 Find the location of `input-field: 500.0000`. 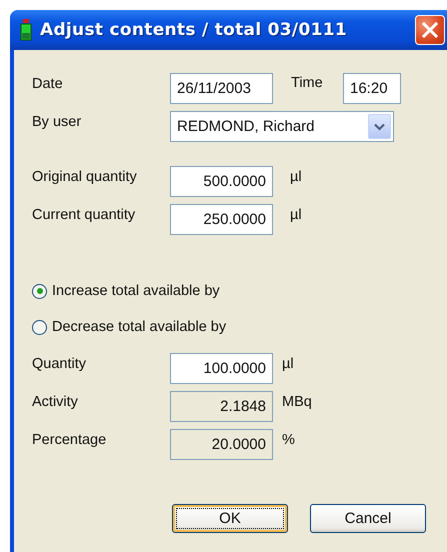

input-field: 500.0000 is located at coordinates (221, 181).